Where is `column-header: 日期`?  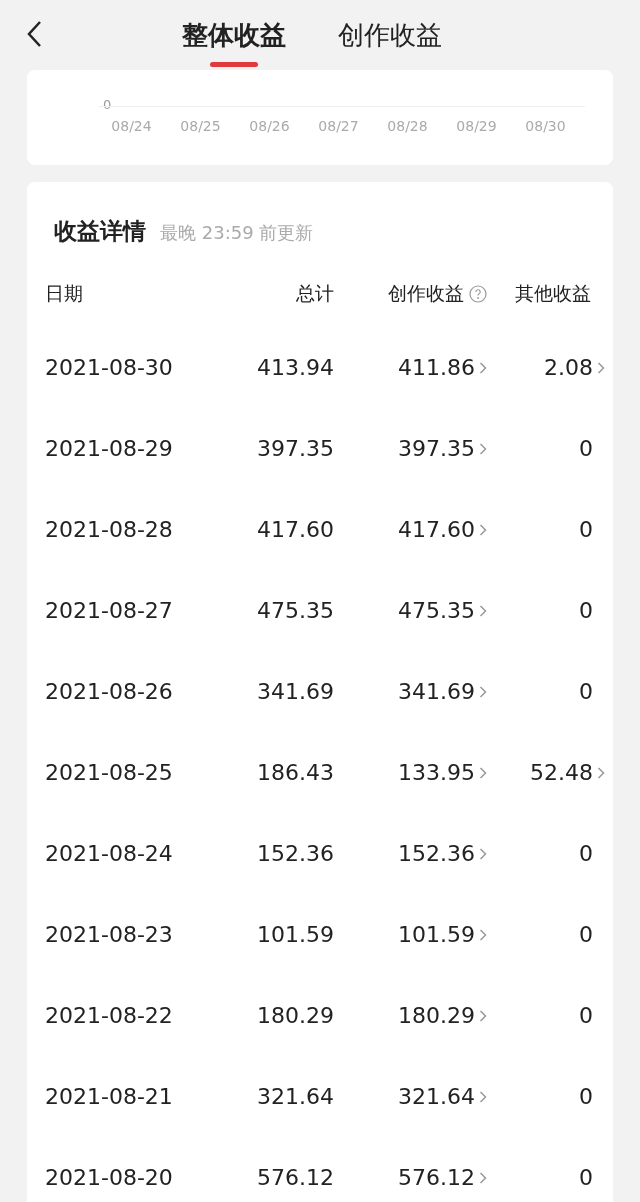 column-header: 日期 is located at coordinates (64, 293).